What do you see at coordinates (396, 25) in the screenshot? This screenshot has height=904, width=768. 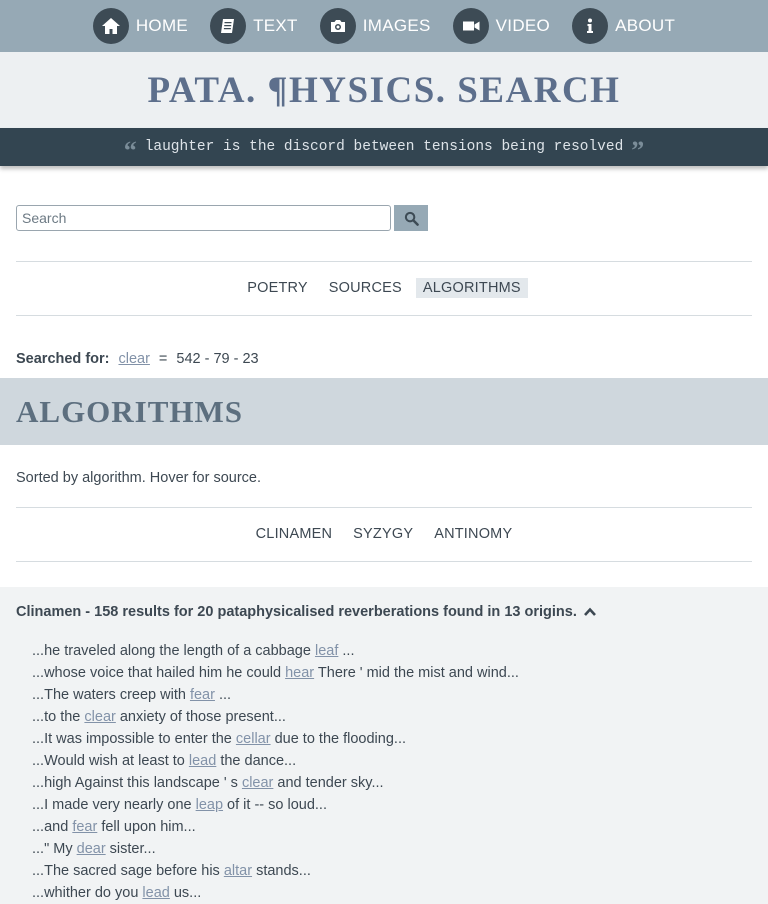 I see `nav-images-label: IMAGES` at bounding box center [396, 25].